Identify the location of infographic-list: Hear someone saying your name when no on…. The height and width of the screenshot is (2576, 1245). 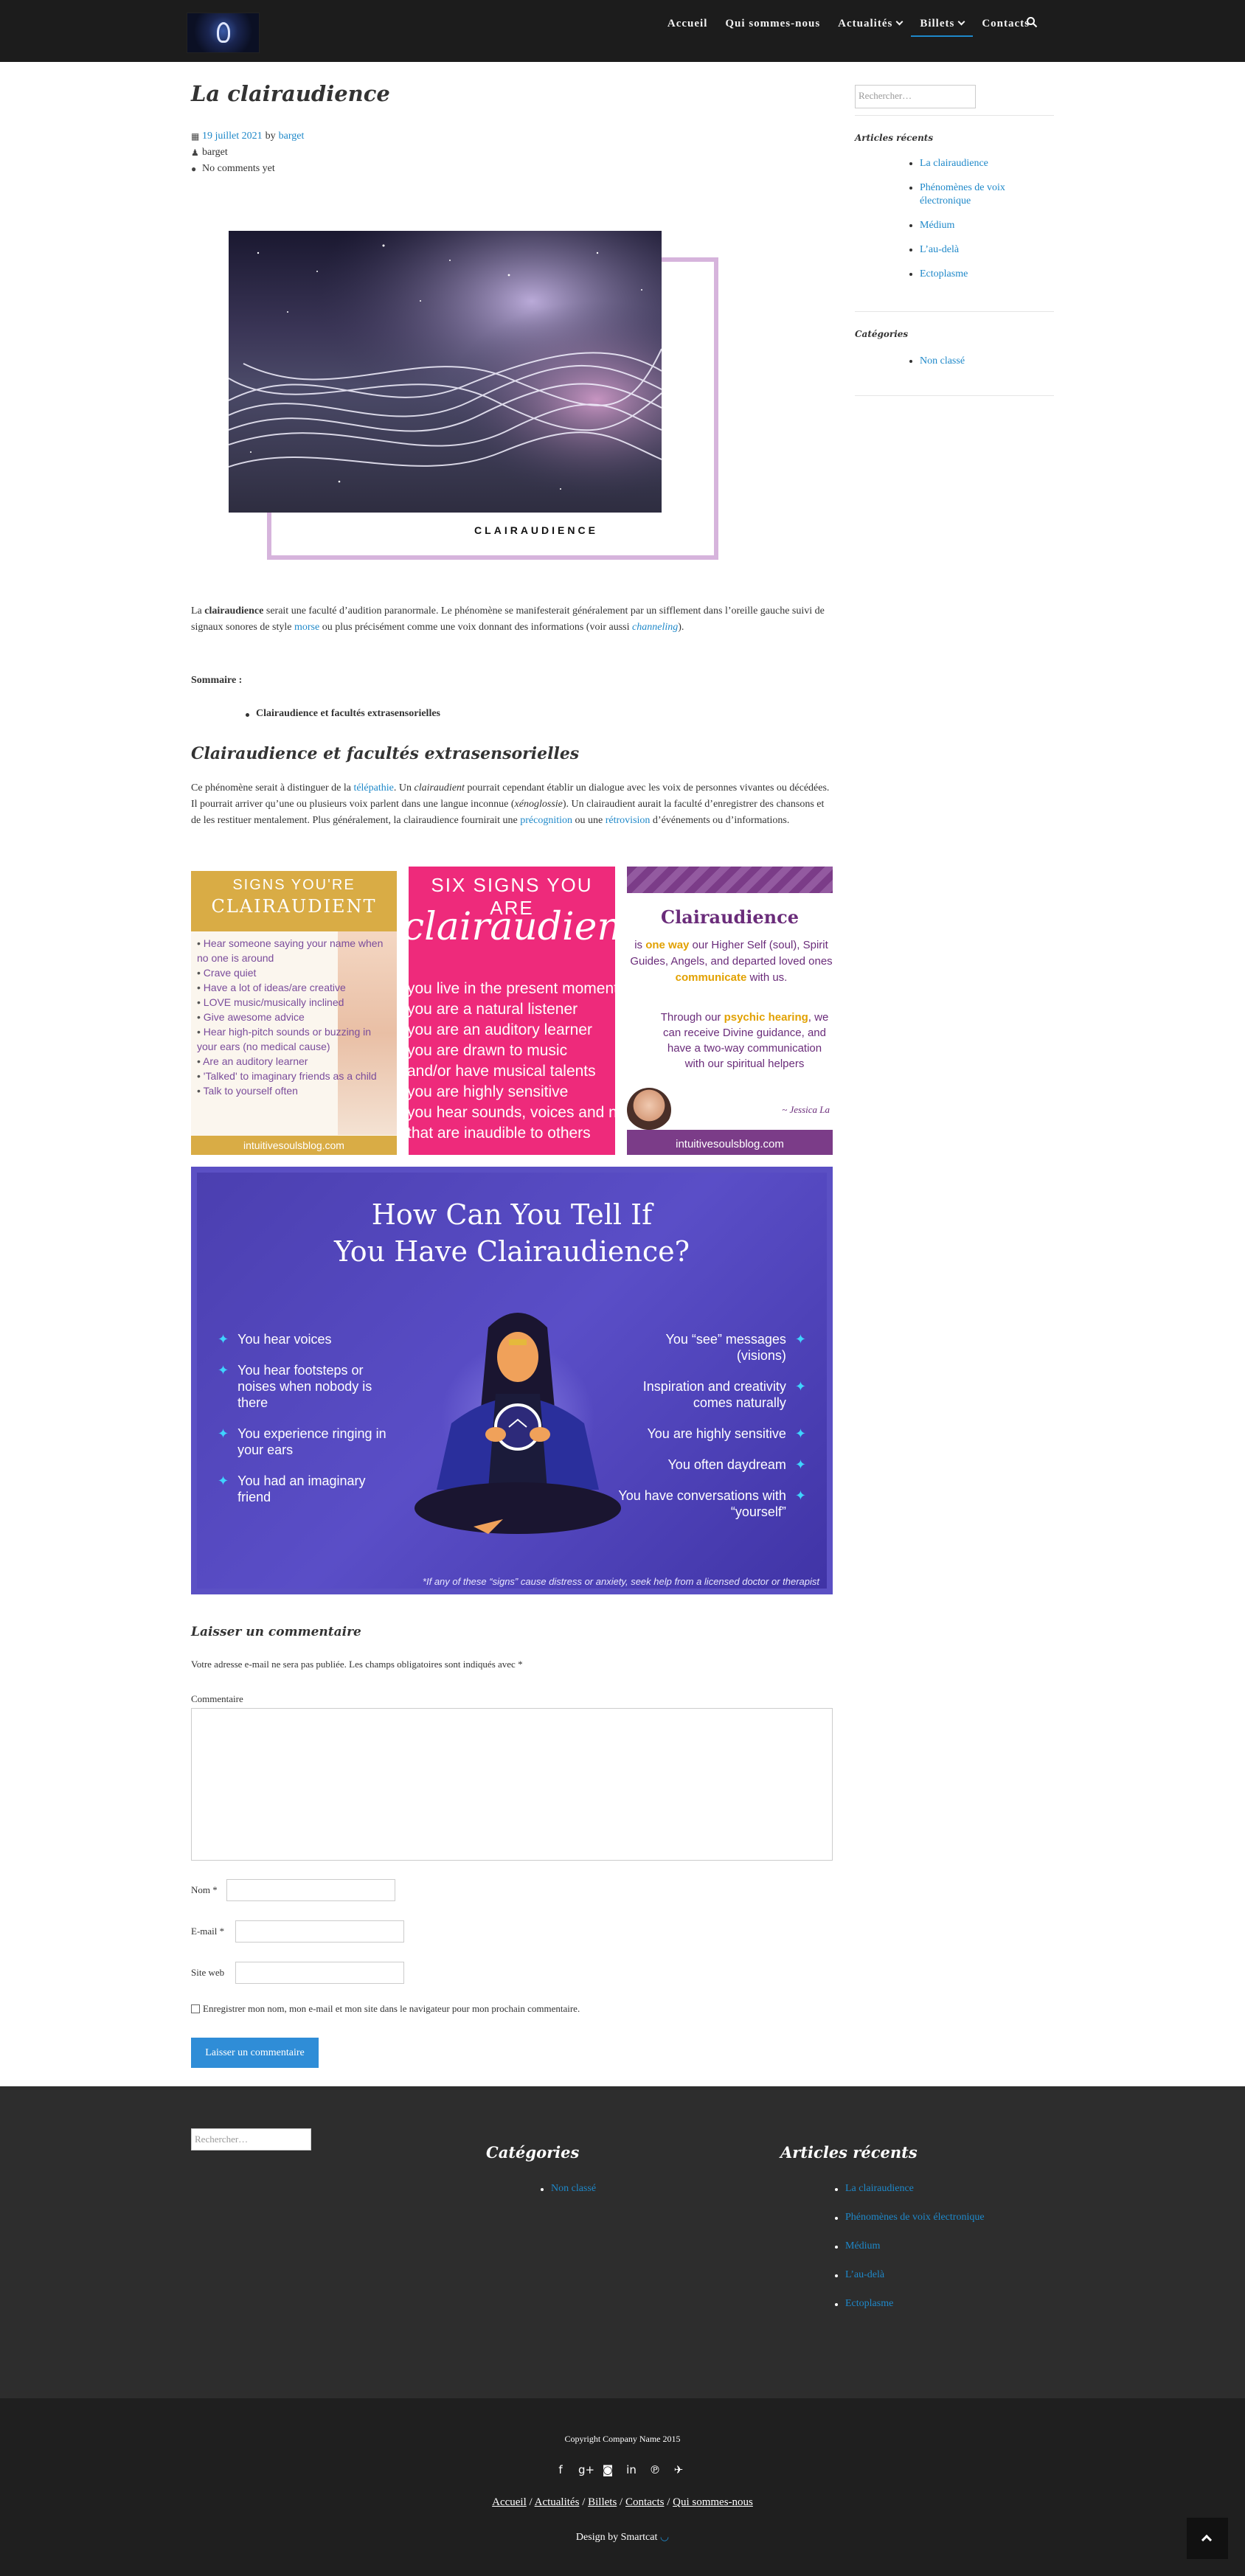
(294, 1017).